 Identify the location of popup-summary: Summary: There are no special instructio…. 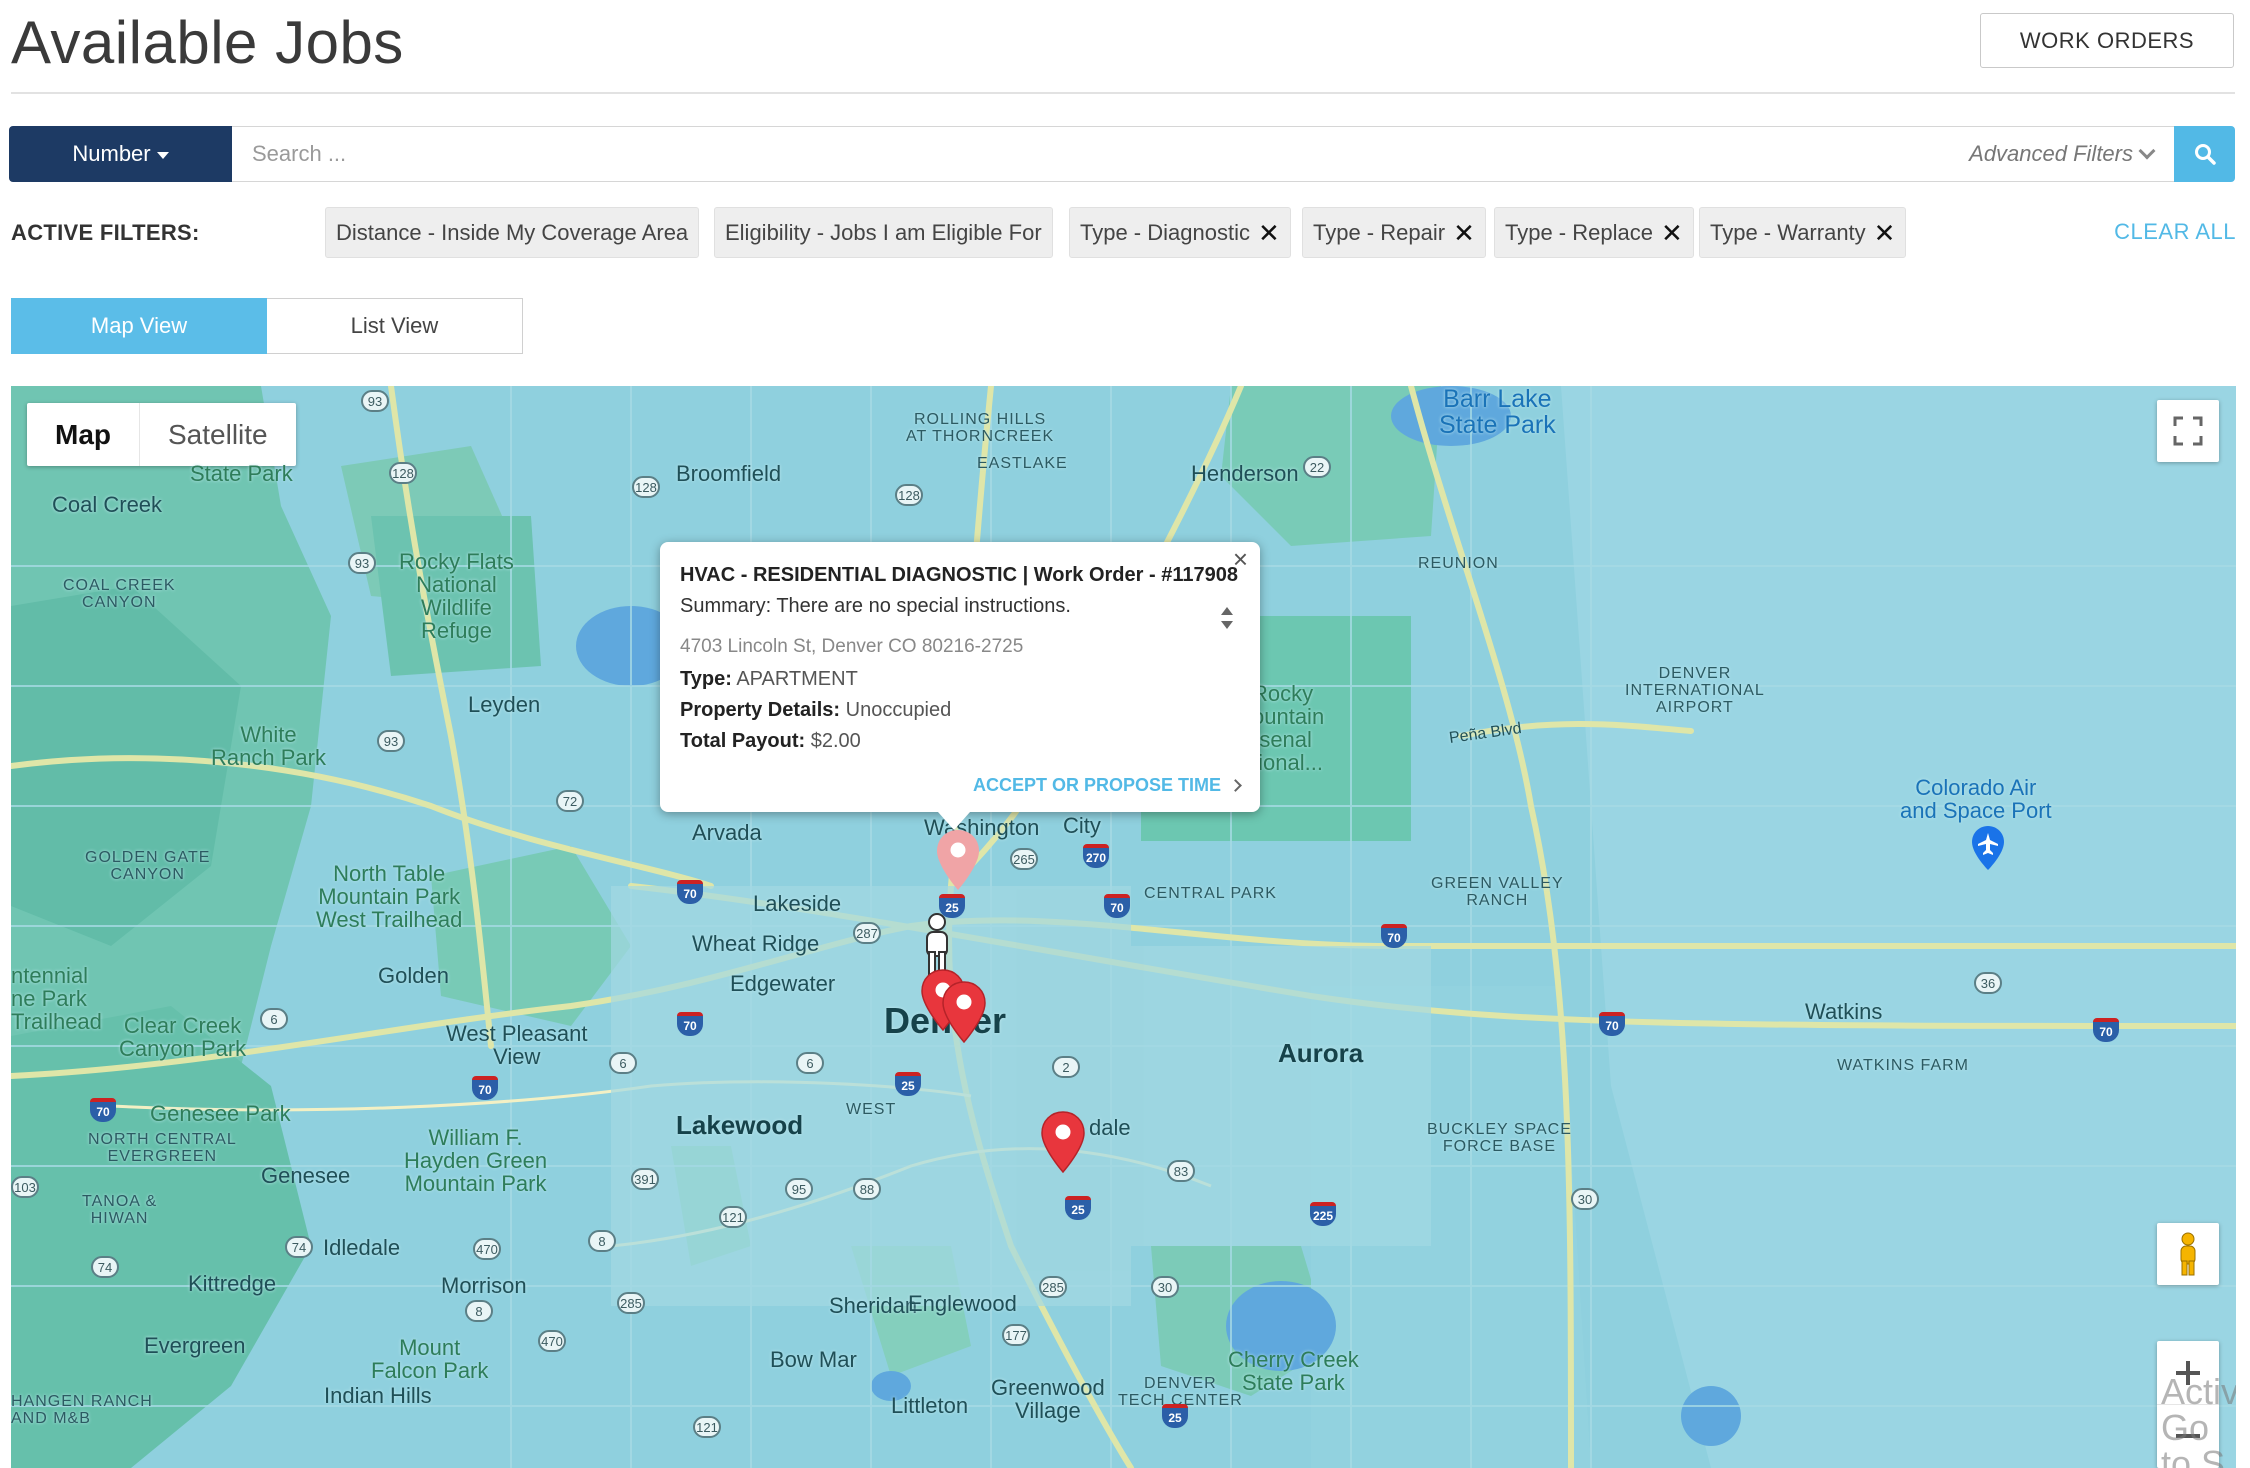
(875, 606).